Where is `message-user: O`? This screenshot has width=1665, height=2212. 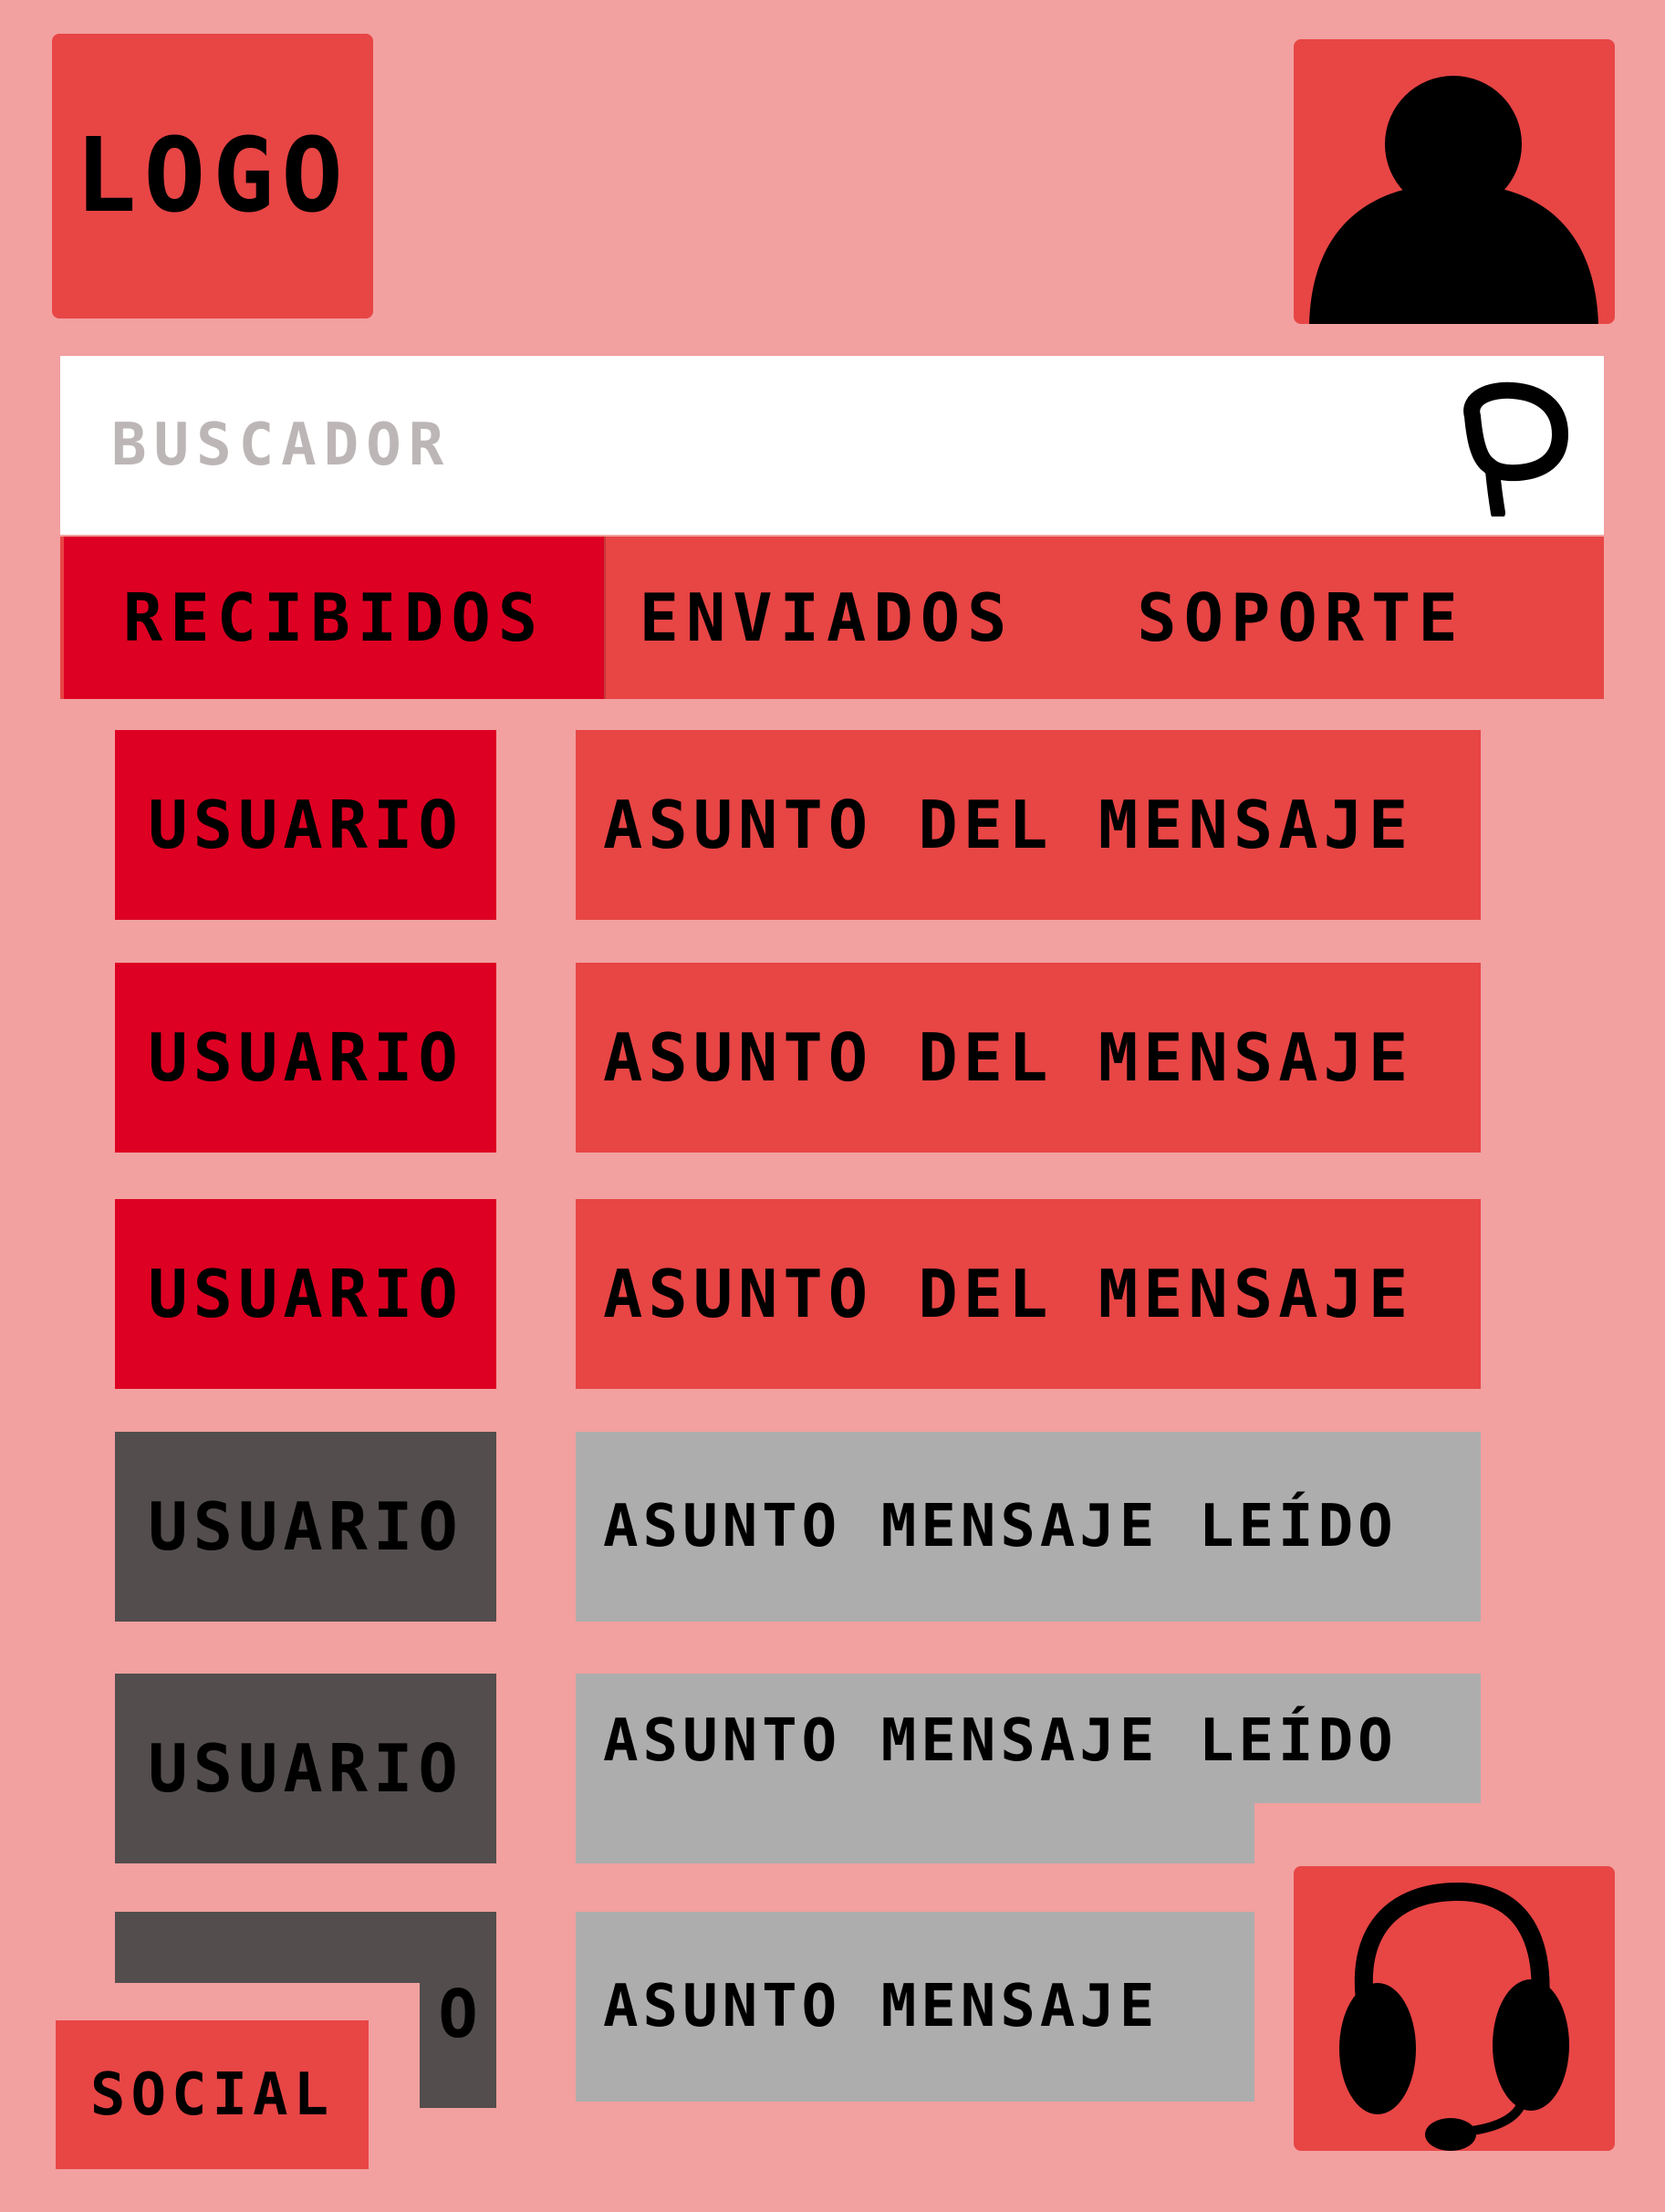 message-user: O is located at coordinates (458, 2014).